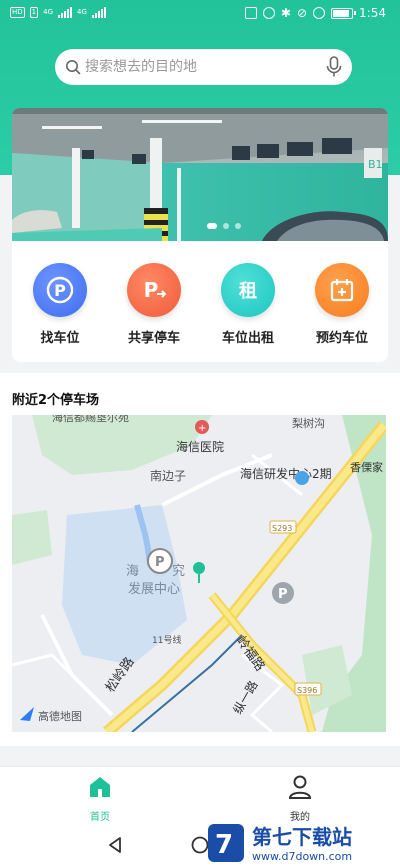  I want to click on map-label-campus-b: 究, so click(178, 571).